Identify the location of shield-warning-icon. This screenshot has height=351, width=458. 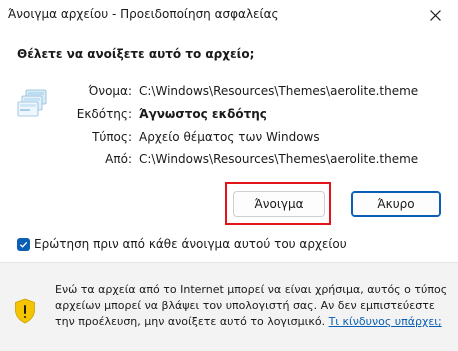
(25, 311).